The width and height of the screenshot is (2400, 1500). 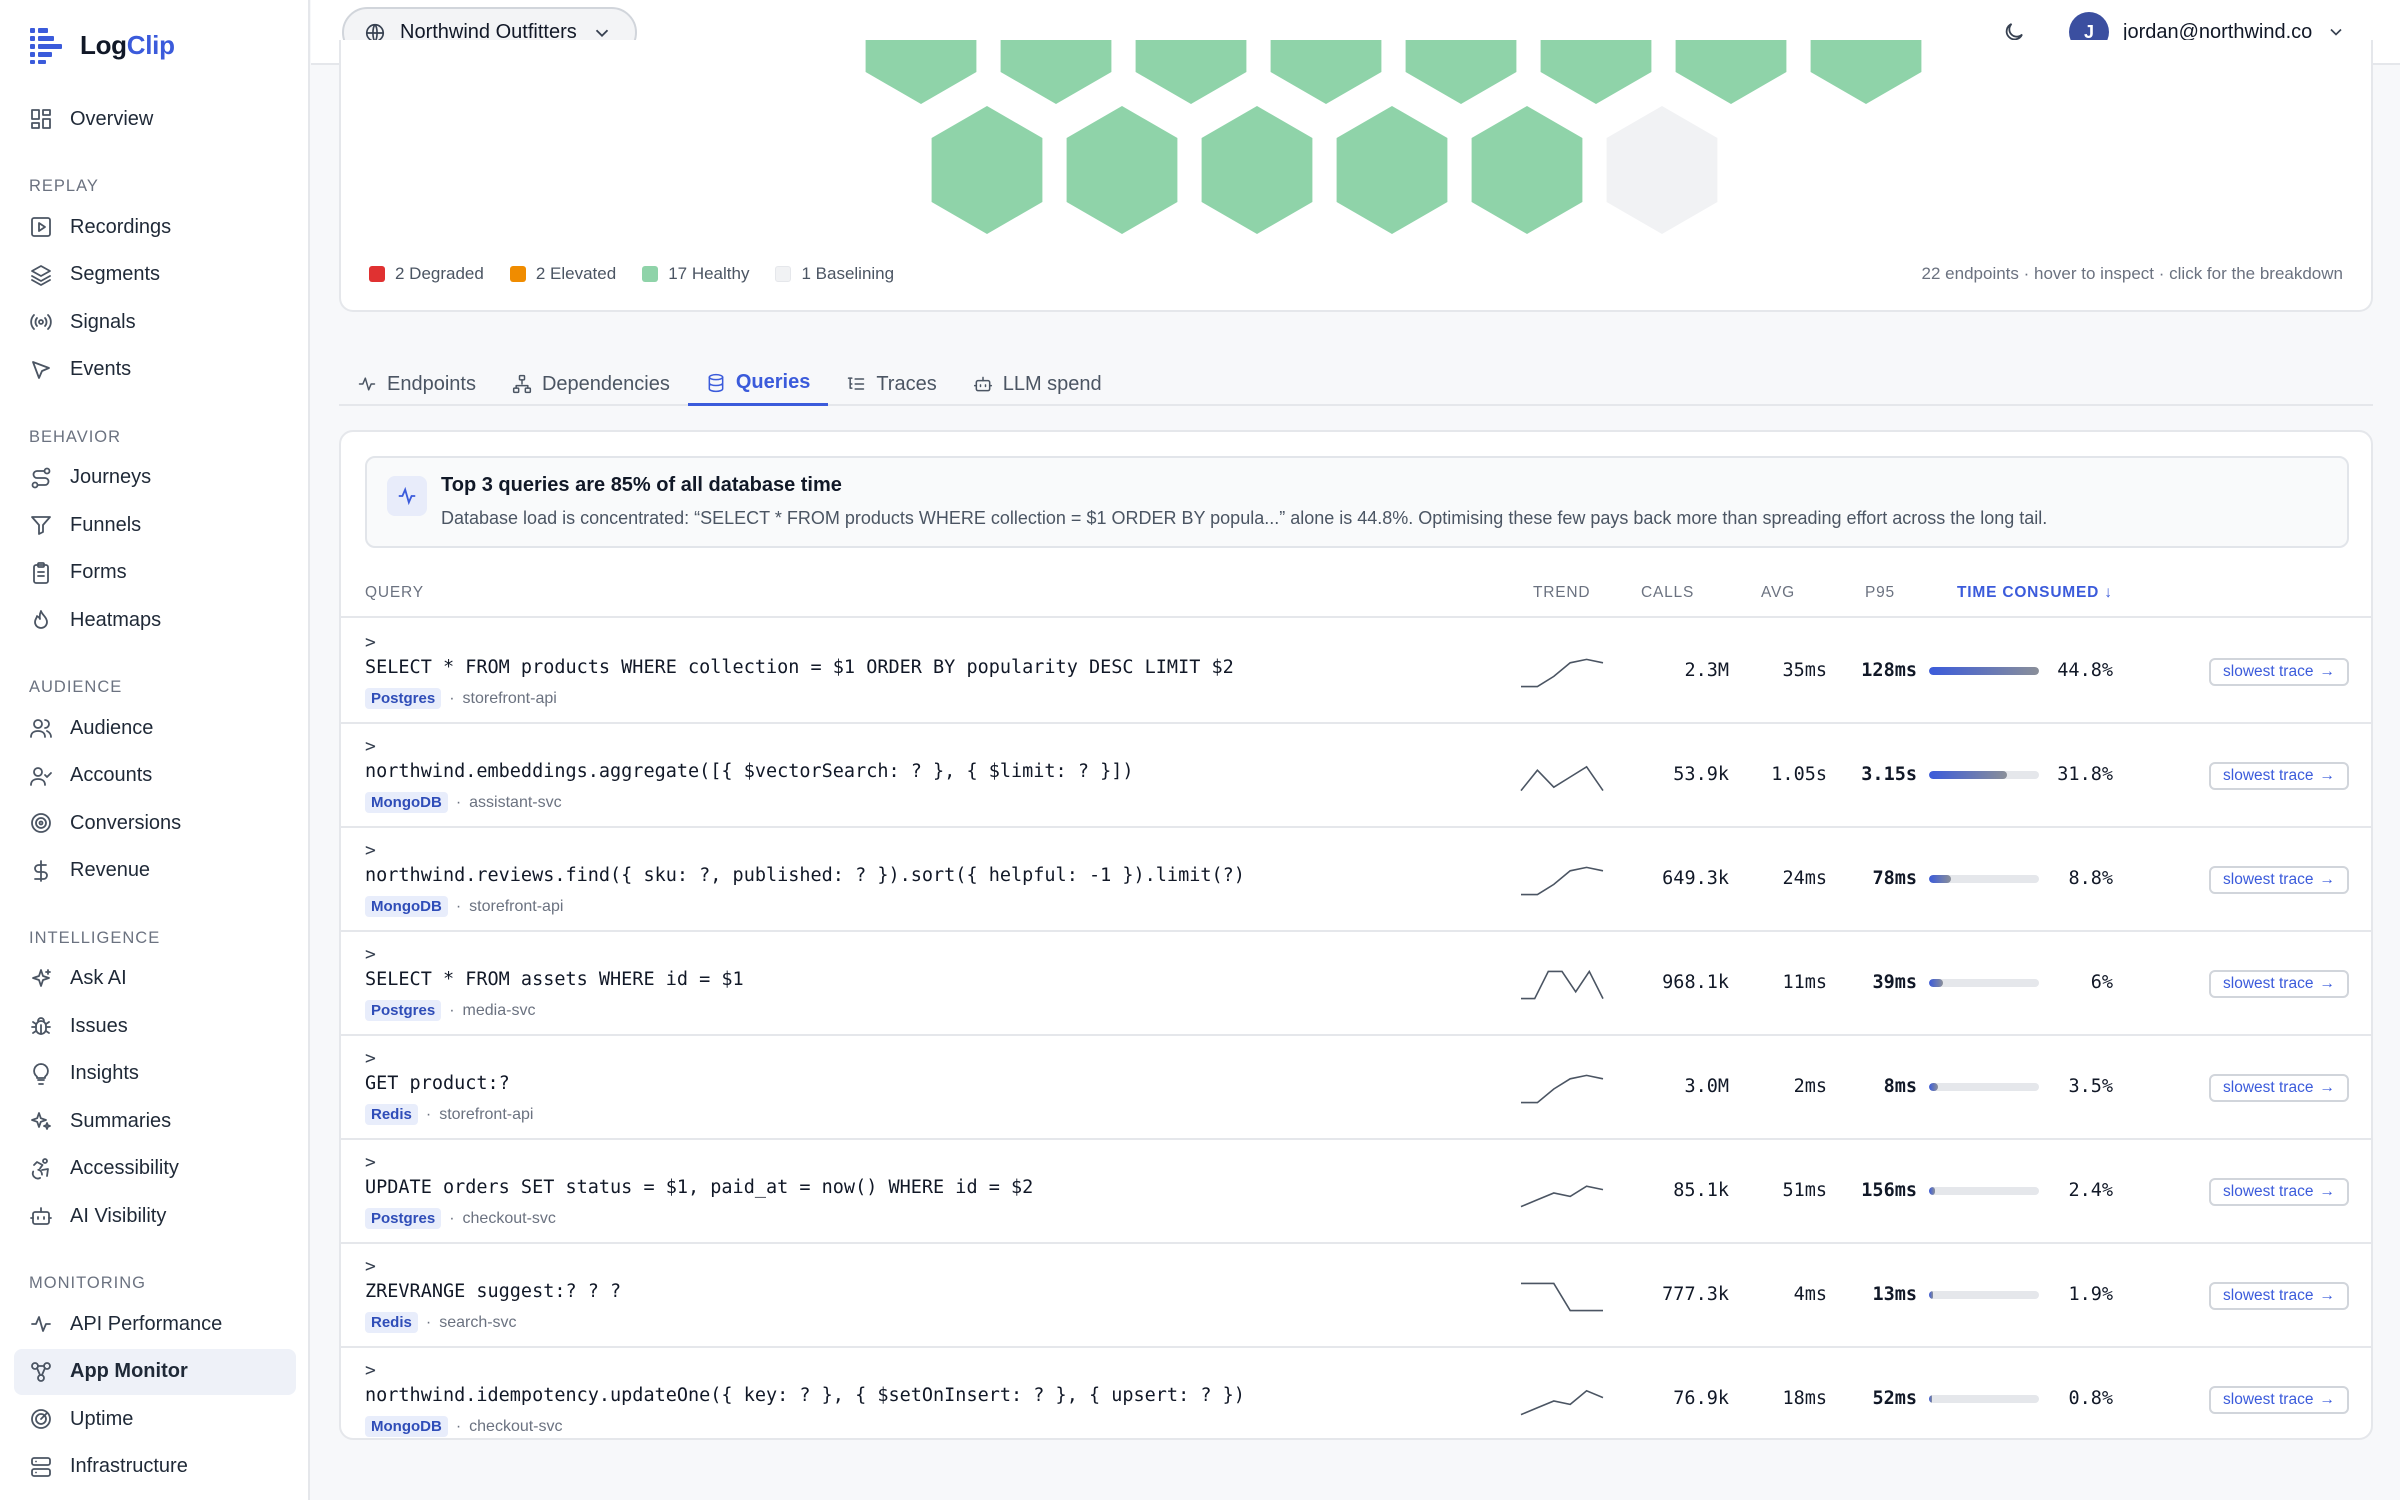 What do you see at coordinates (391, 1322) in the screenshot?
I see `db-badge: Redis` at bounding box center [391, 1322].